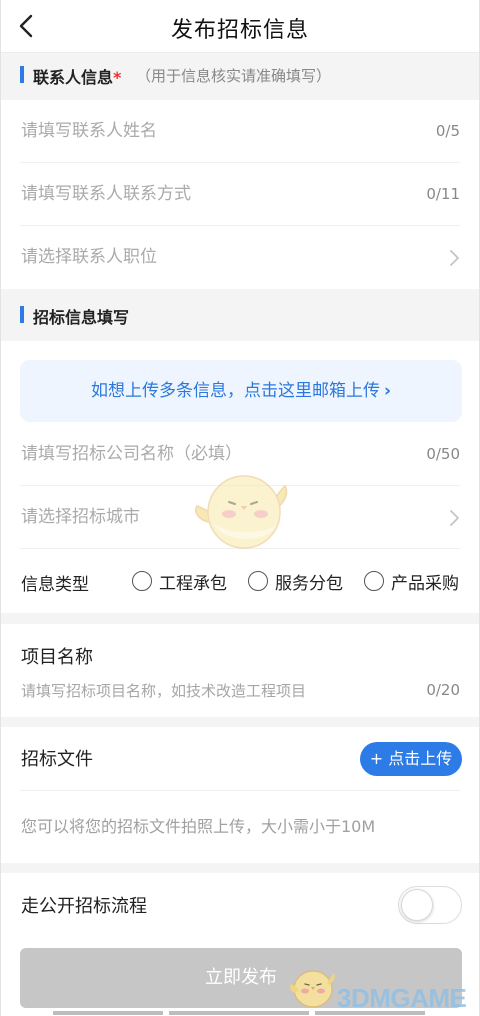  Describe the element at coordinates (443, 690) in the screenshot. I see `project-name-counter: 0/20` at that location.